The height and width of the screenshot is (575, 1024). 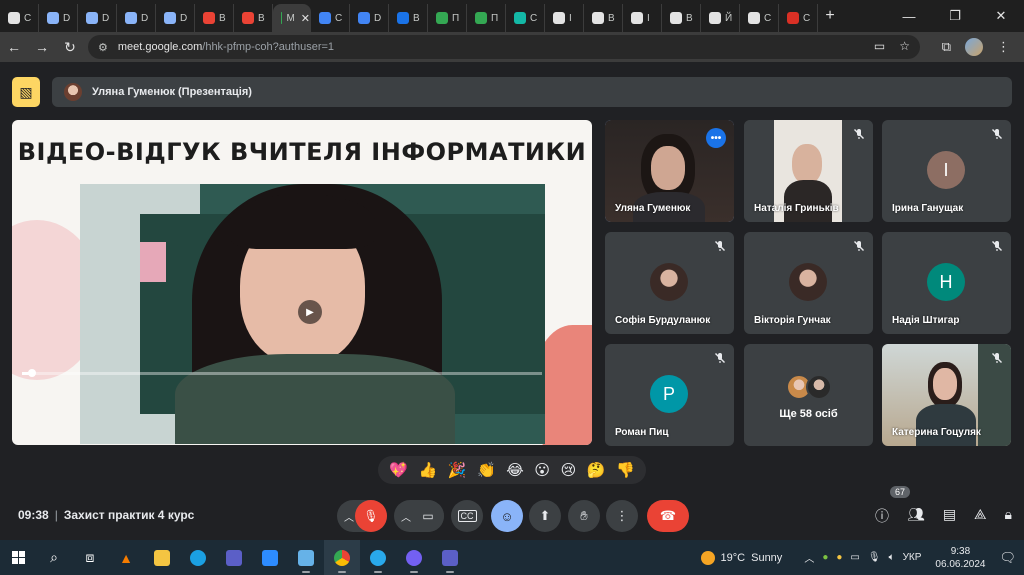 What do you see at coordinates (1008, 516) in the screenshot?
I see `host-controls-icon: 🔒︎` at bounding box center [1008, 516].